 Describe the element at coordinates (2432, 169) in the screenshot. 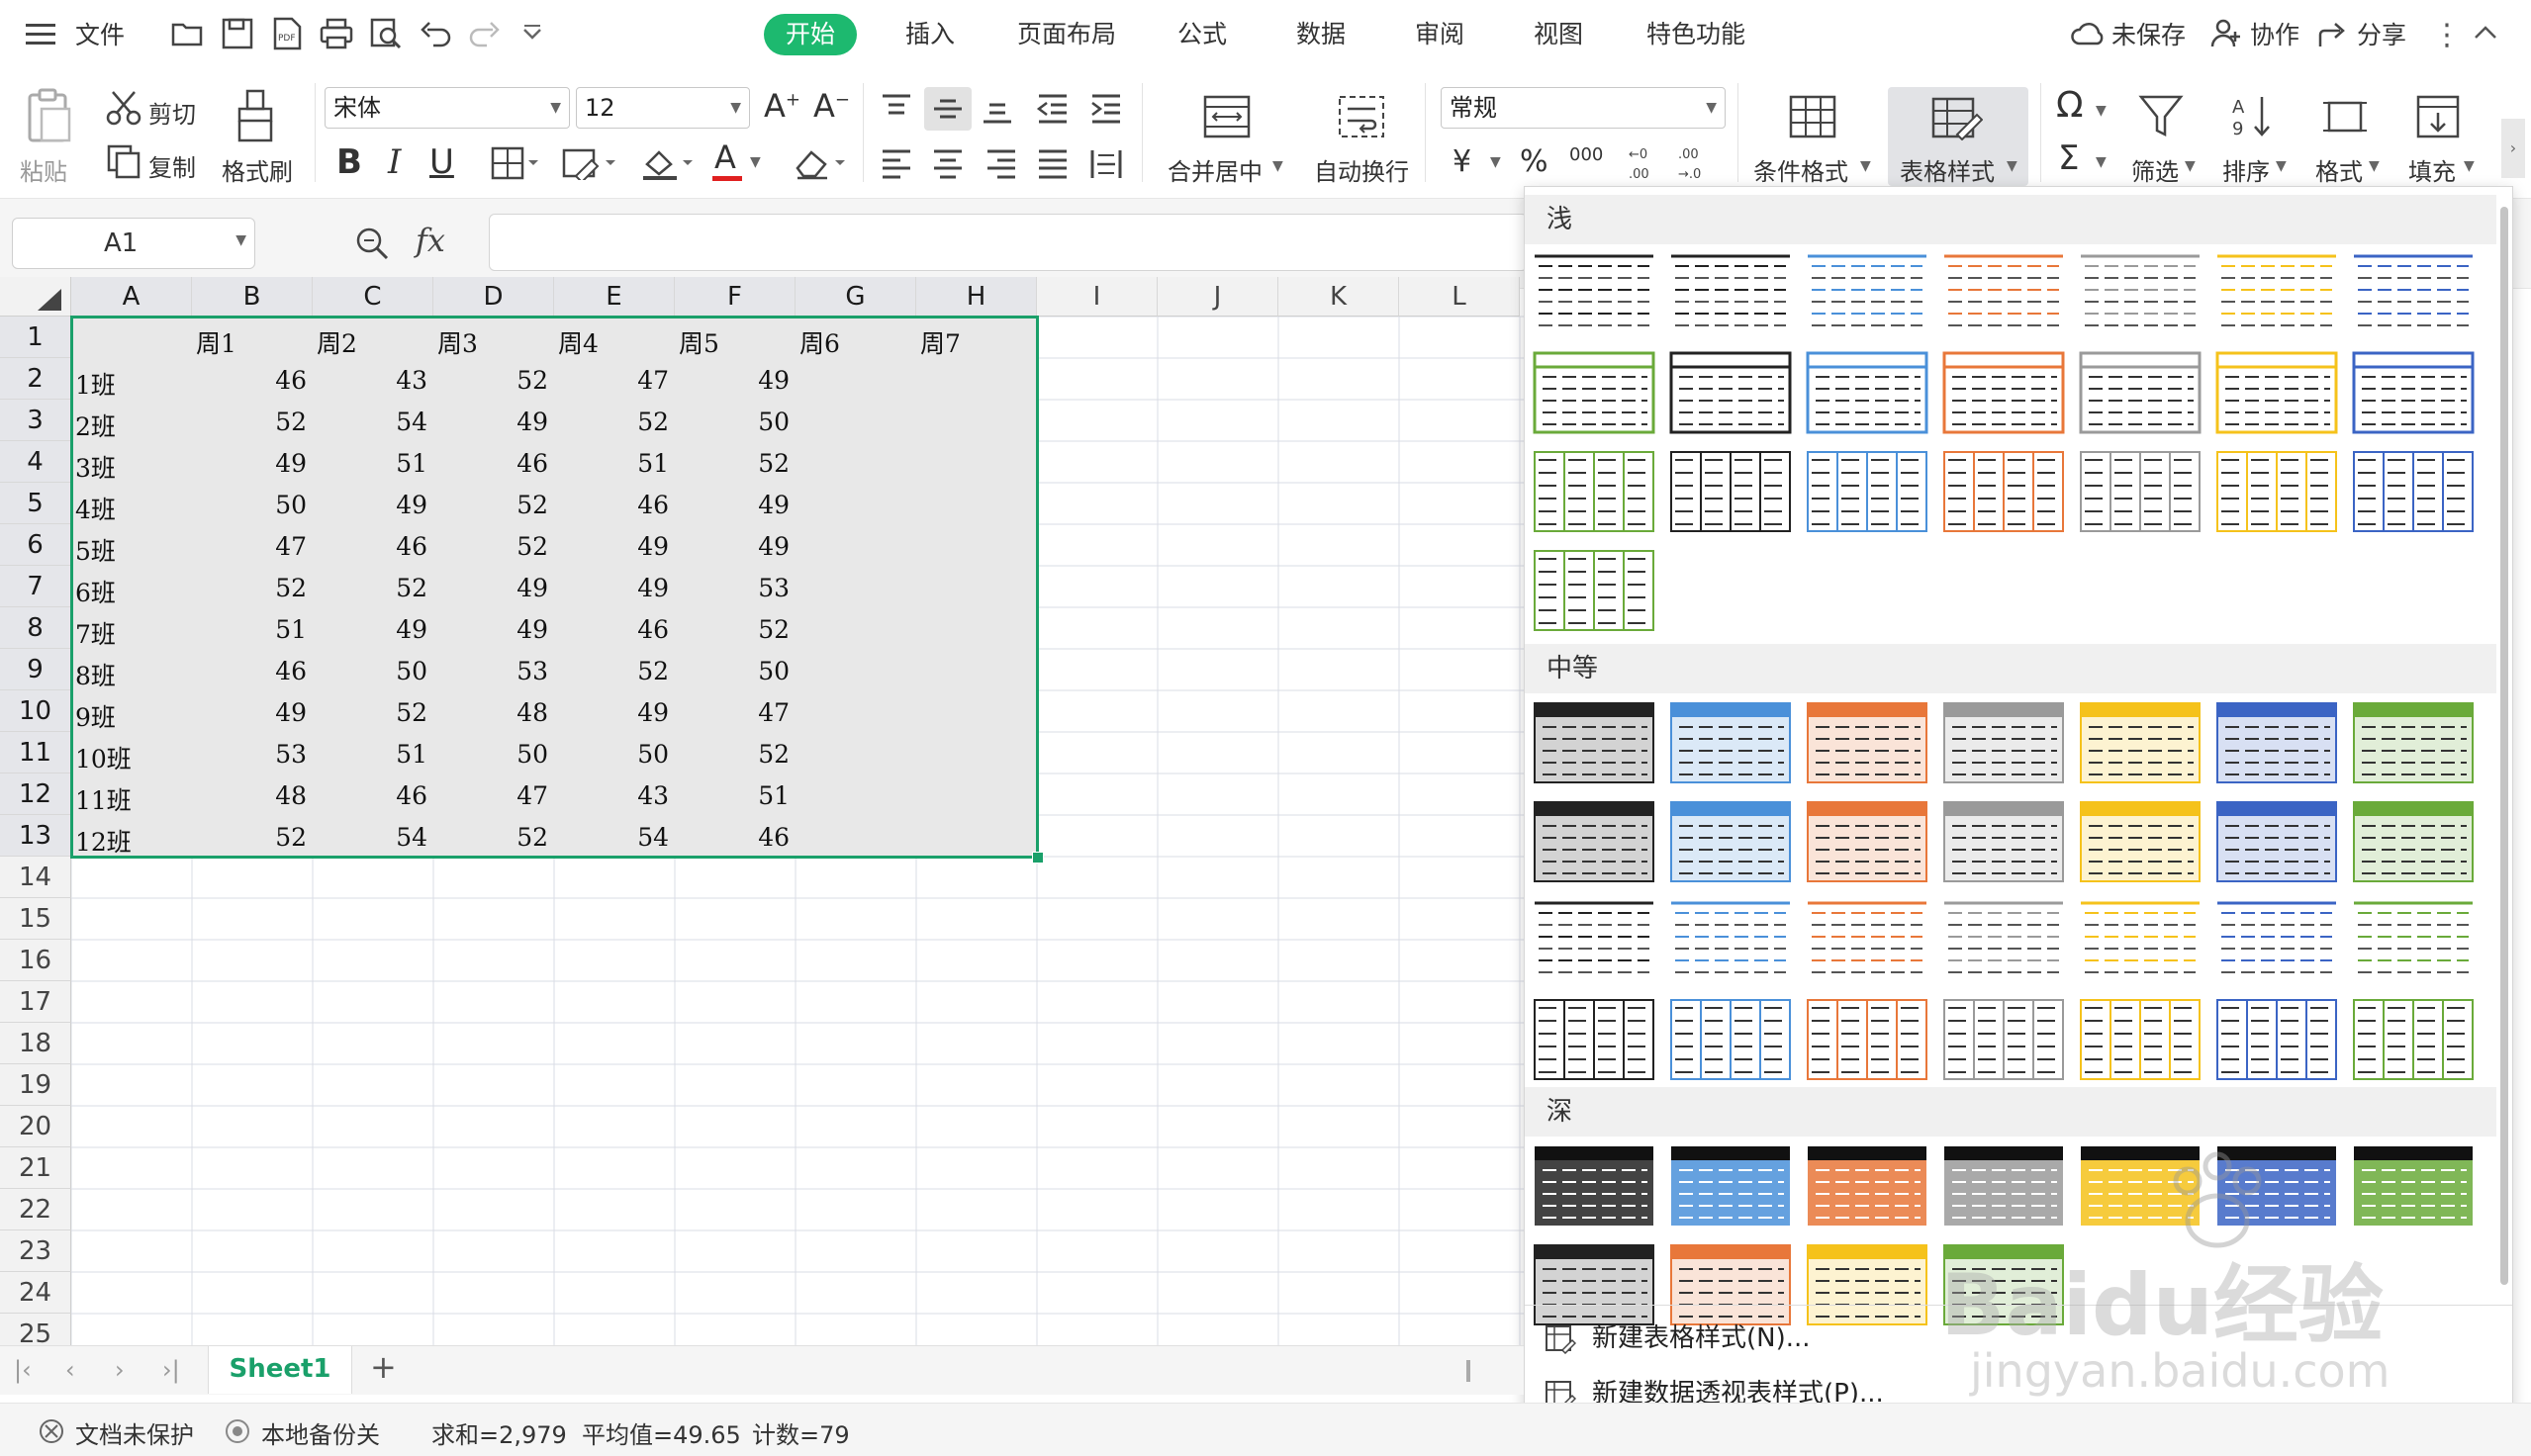

I see `fill-label: 填充` at that location.